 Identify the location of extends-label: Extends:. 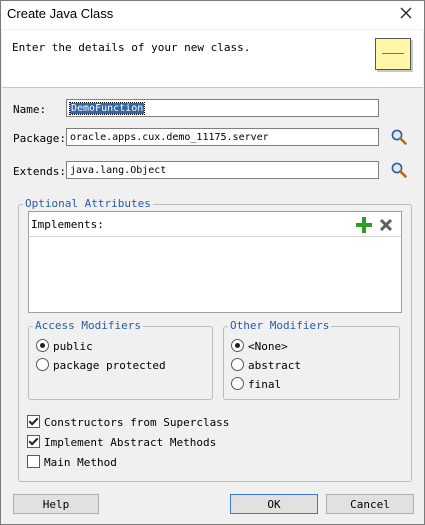
(39, 171).